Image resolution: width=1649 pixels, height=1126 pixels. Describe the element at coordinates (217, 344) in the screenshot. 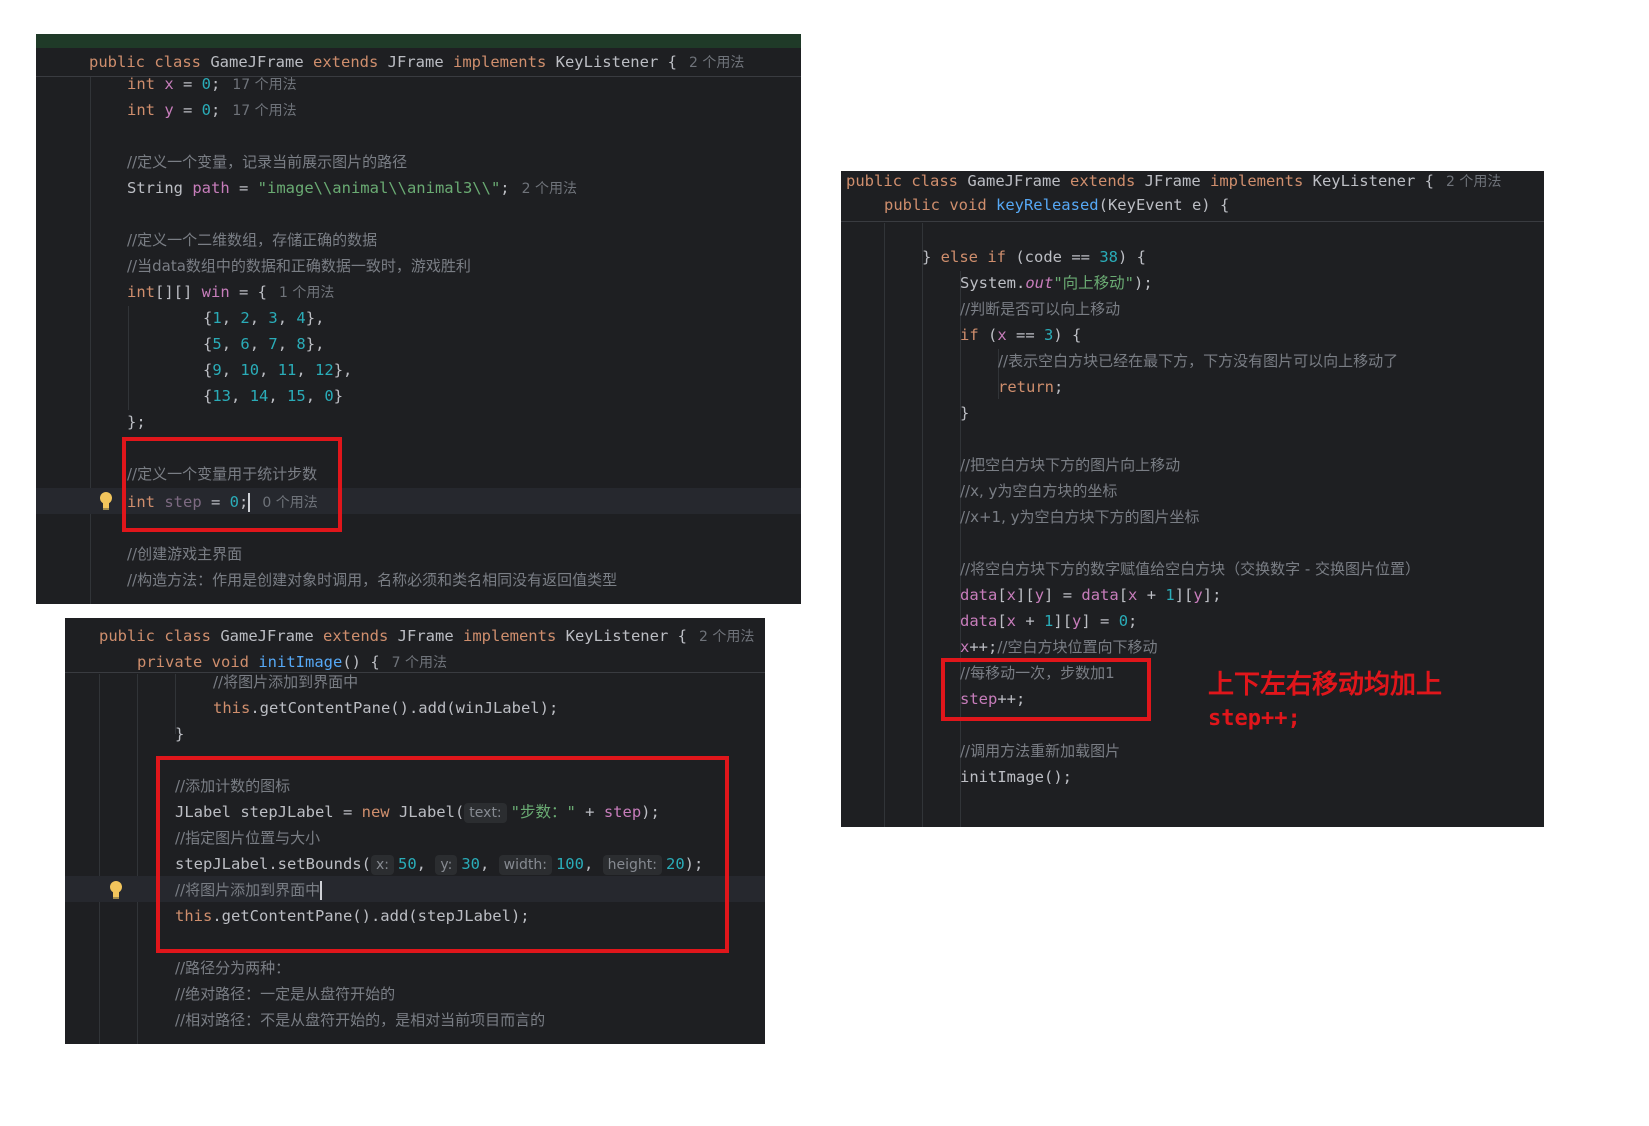

I see `win-cell: 5` at that location.